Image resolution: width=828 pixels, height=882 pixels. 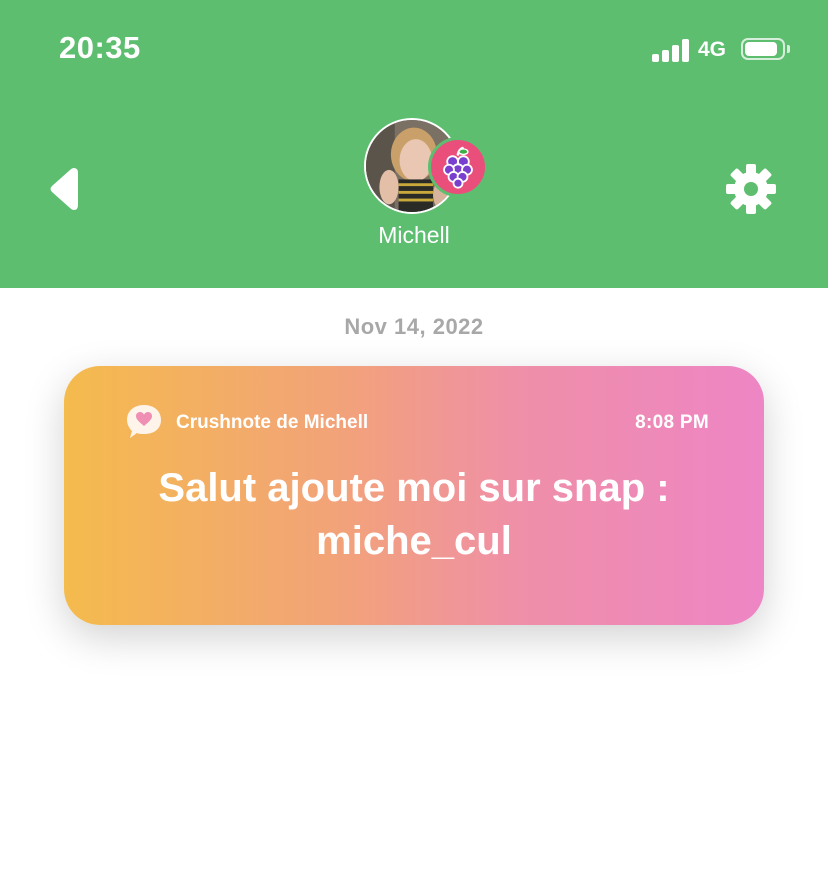 I want to click on battery-cap, so click(x=788, y=49).